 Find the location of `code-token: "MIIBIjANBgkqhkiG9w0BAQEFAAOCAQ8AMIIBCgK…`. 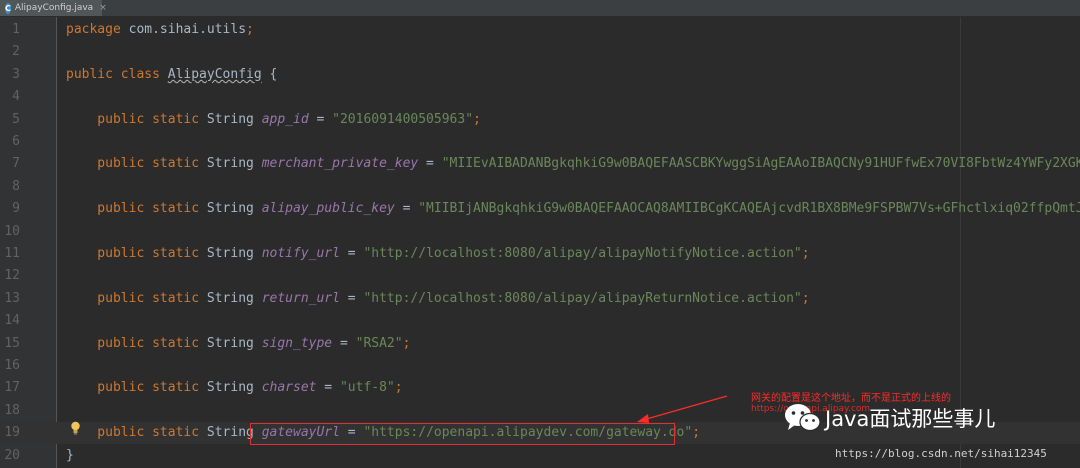

code-token: "MIIBIjANBgkqhkiG9w0BAQEFAAOCAQ8AMIIBCgK… is located at coordinates (749, 209).